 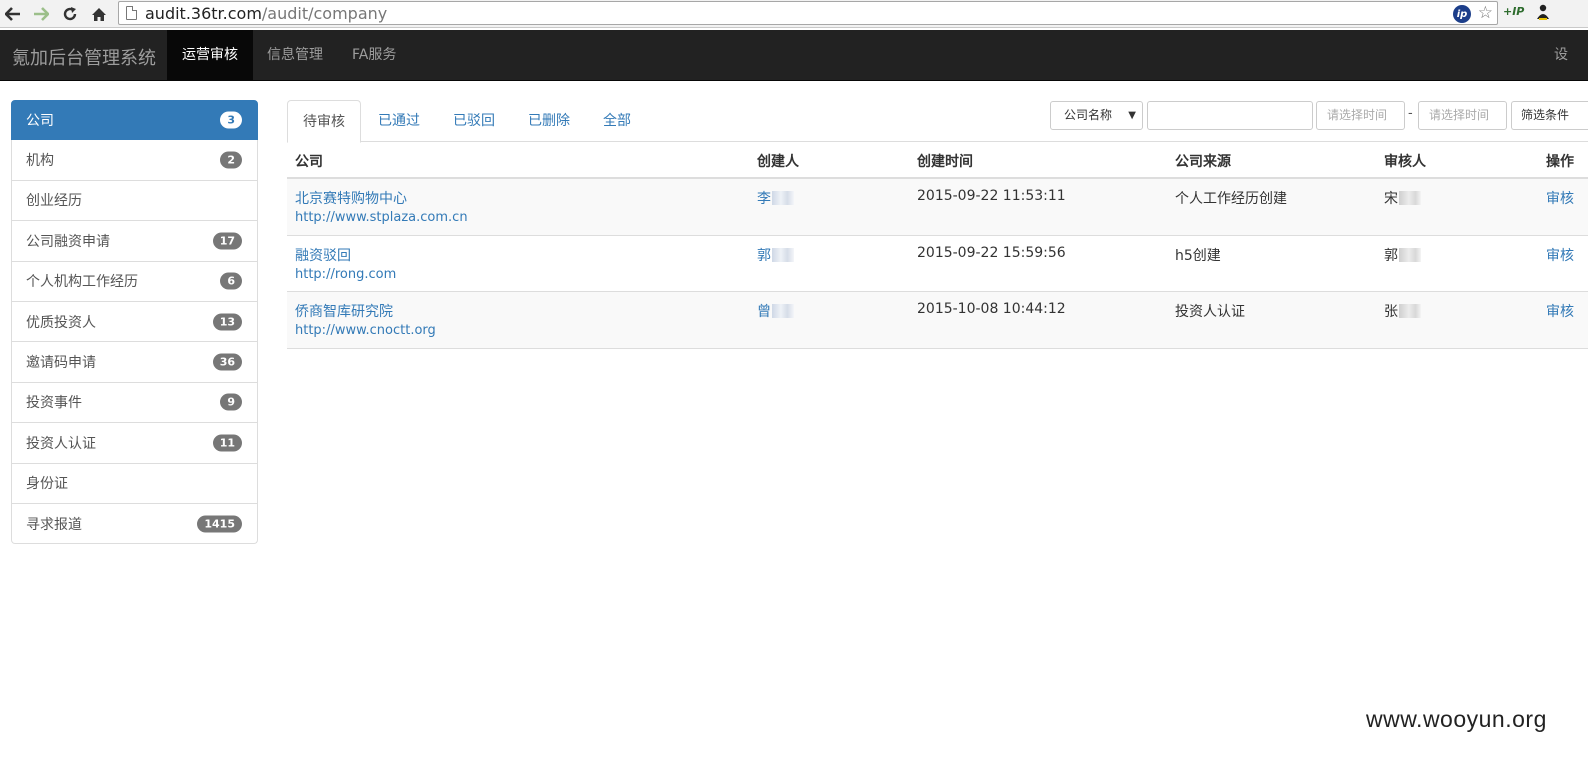 I want to click on sidebar-item-label: 投资事件, so click(x=54, y=403).